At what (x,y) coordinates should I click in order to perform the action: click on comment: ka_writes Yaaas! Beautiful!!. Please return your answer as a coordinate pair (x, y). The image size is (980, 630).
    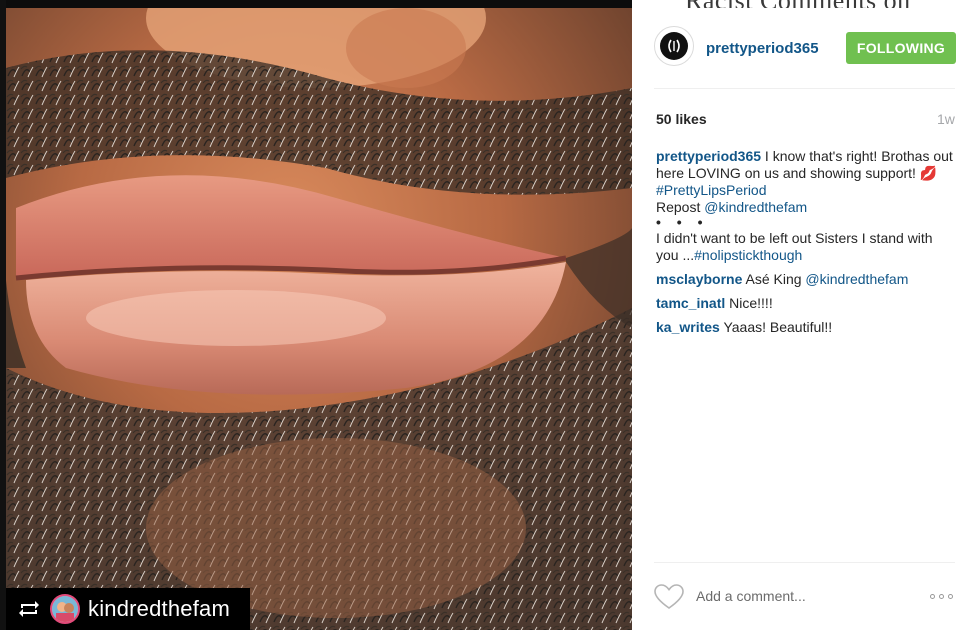
    Looking at the image, I should click on (806, 327).